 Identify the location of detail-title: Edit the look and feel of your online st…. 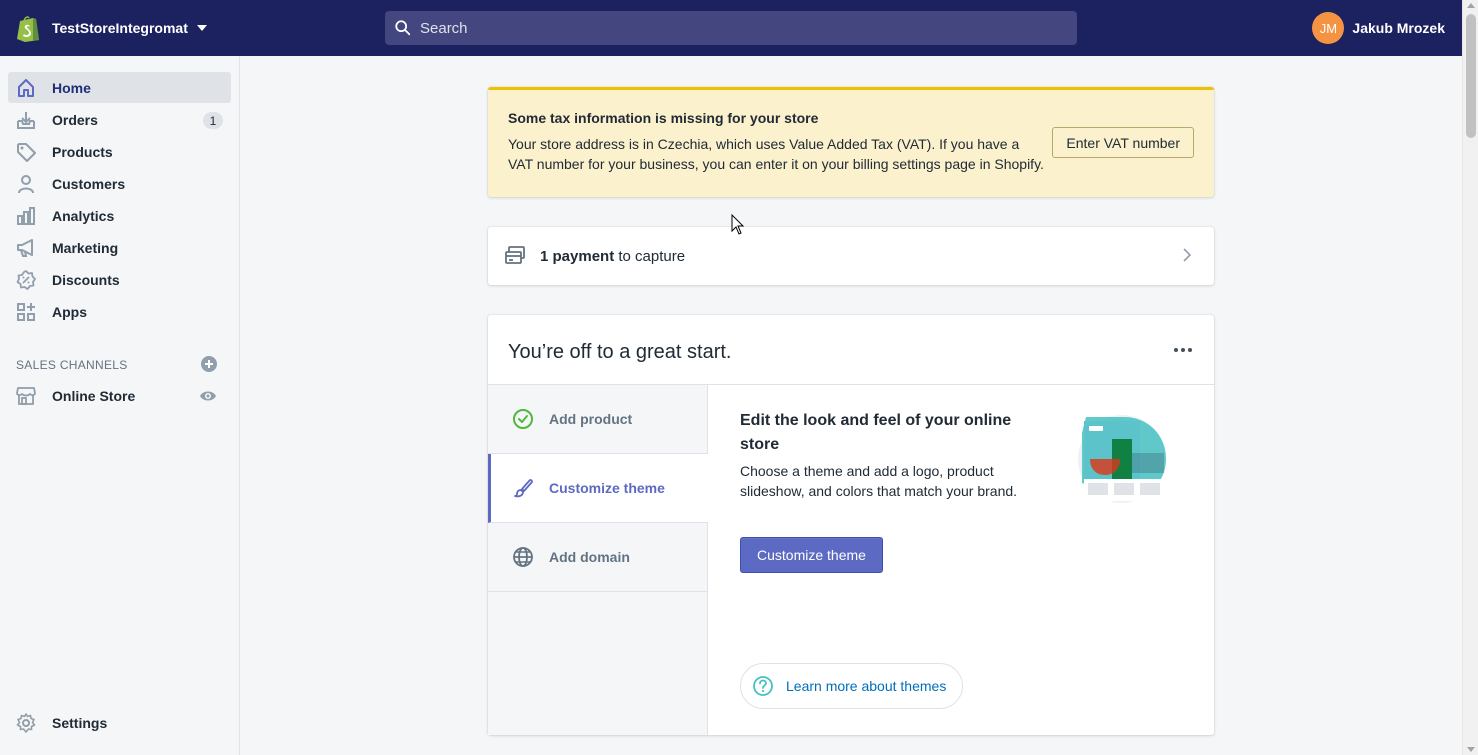
(876, 432).